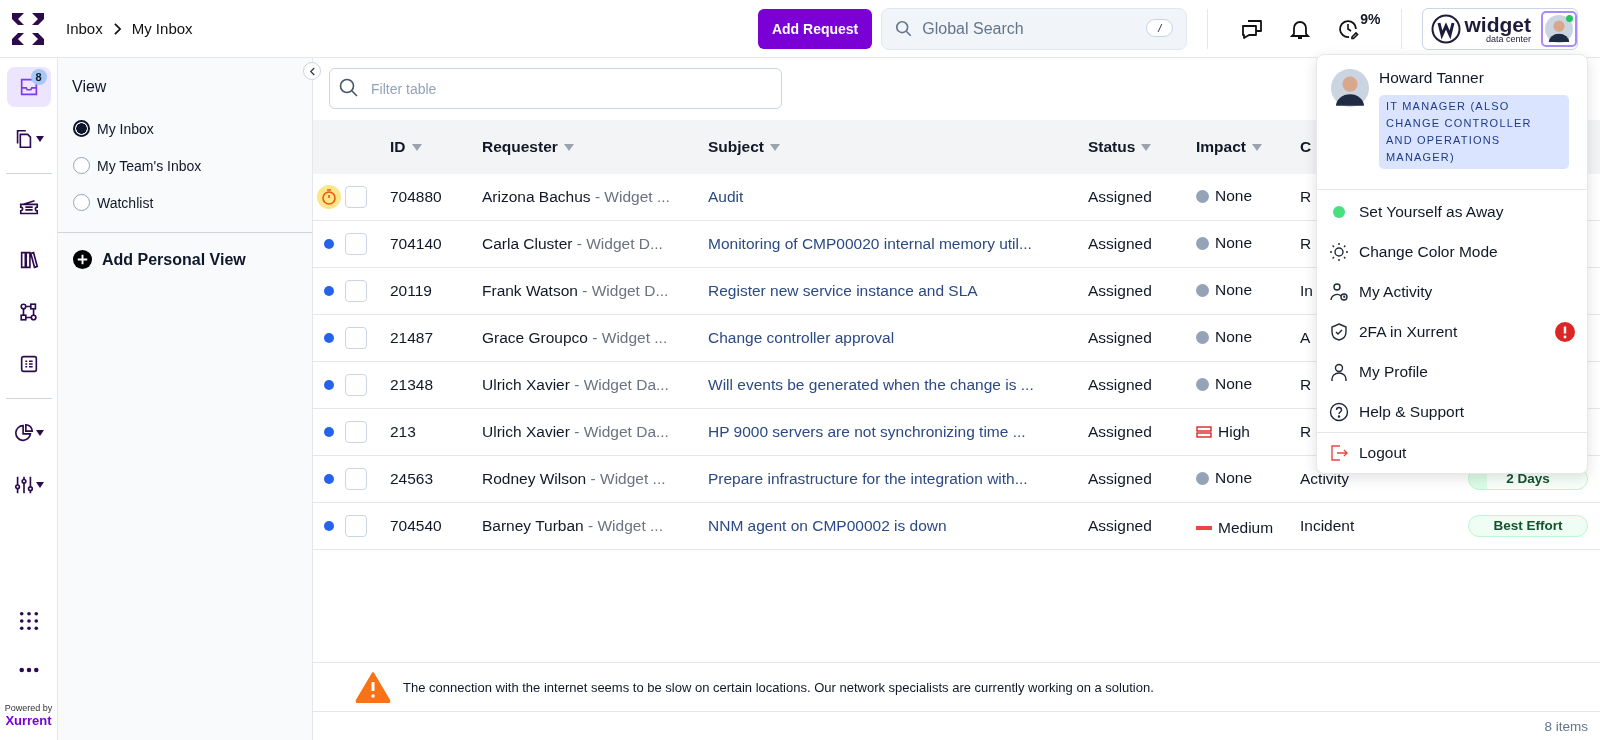 The height and width of the screenshot is (740, 1600). Describe the element at coordinates (28, 28) in the screenshot. I see `logo-icon` at that location.